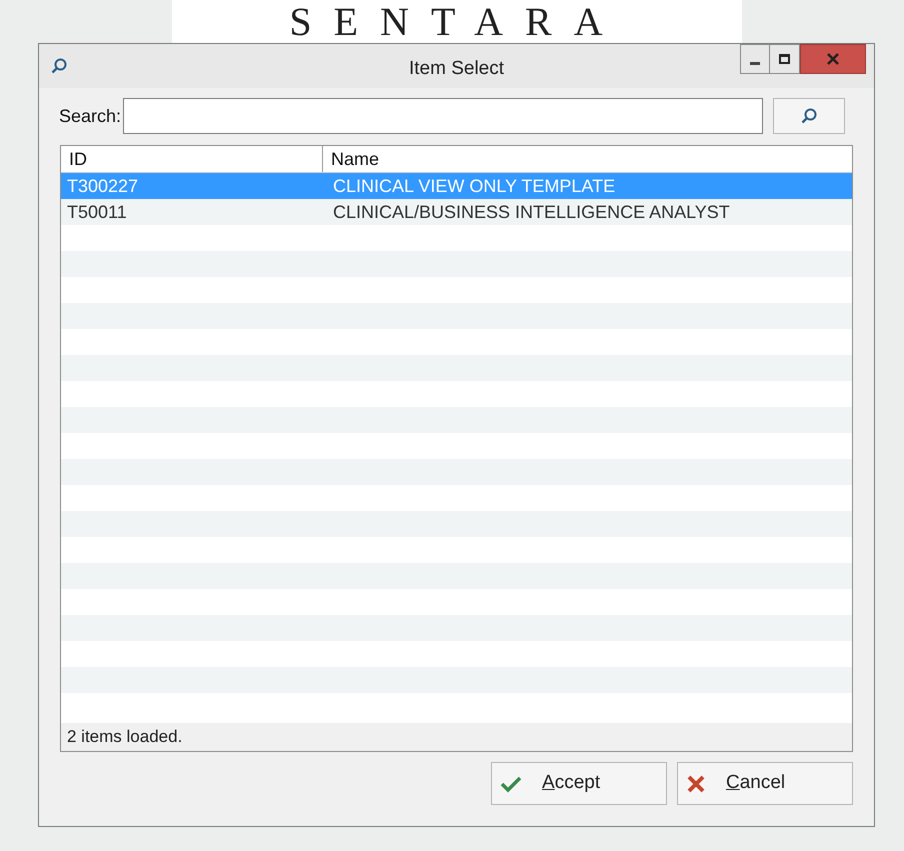 This screenshot has width=904, height=851. What do you see at coordinates (511, 783) in the screenshot?
I see `checkmark-icon` at bounding box center [511, 783].